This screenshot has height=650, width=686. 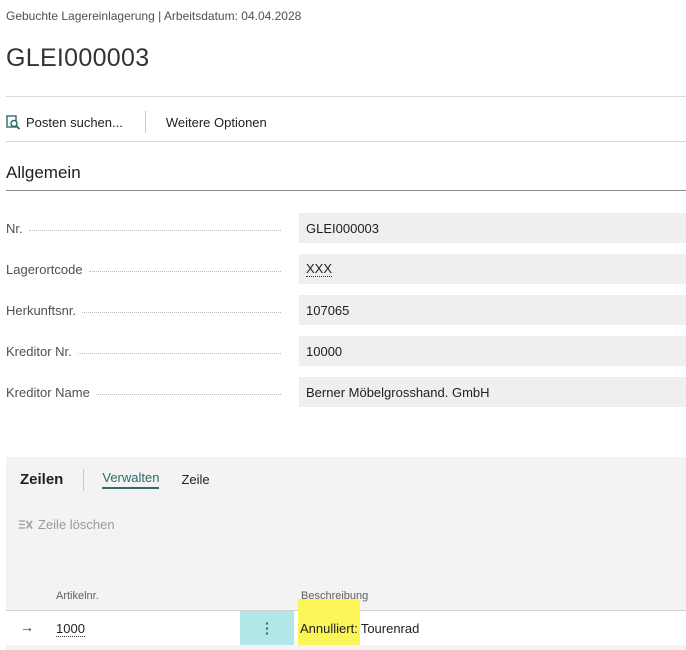 I want to click on lines-action-bar: Zeile löschen, so click(x=346, y=524).